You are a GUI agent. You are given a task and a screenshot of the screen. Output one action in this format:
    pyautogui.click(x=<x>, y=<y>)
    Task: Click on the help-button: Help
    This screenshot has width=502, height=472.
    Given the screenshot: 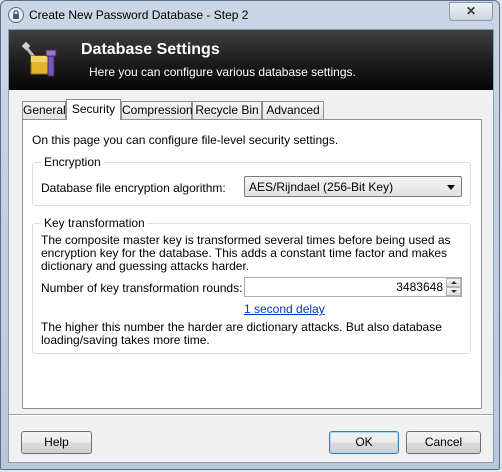 What is the action you would take?
    pyautogui.click(x=56, y=442)
    